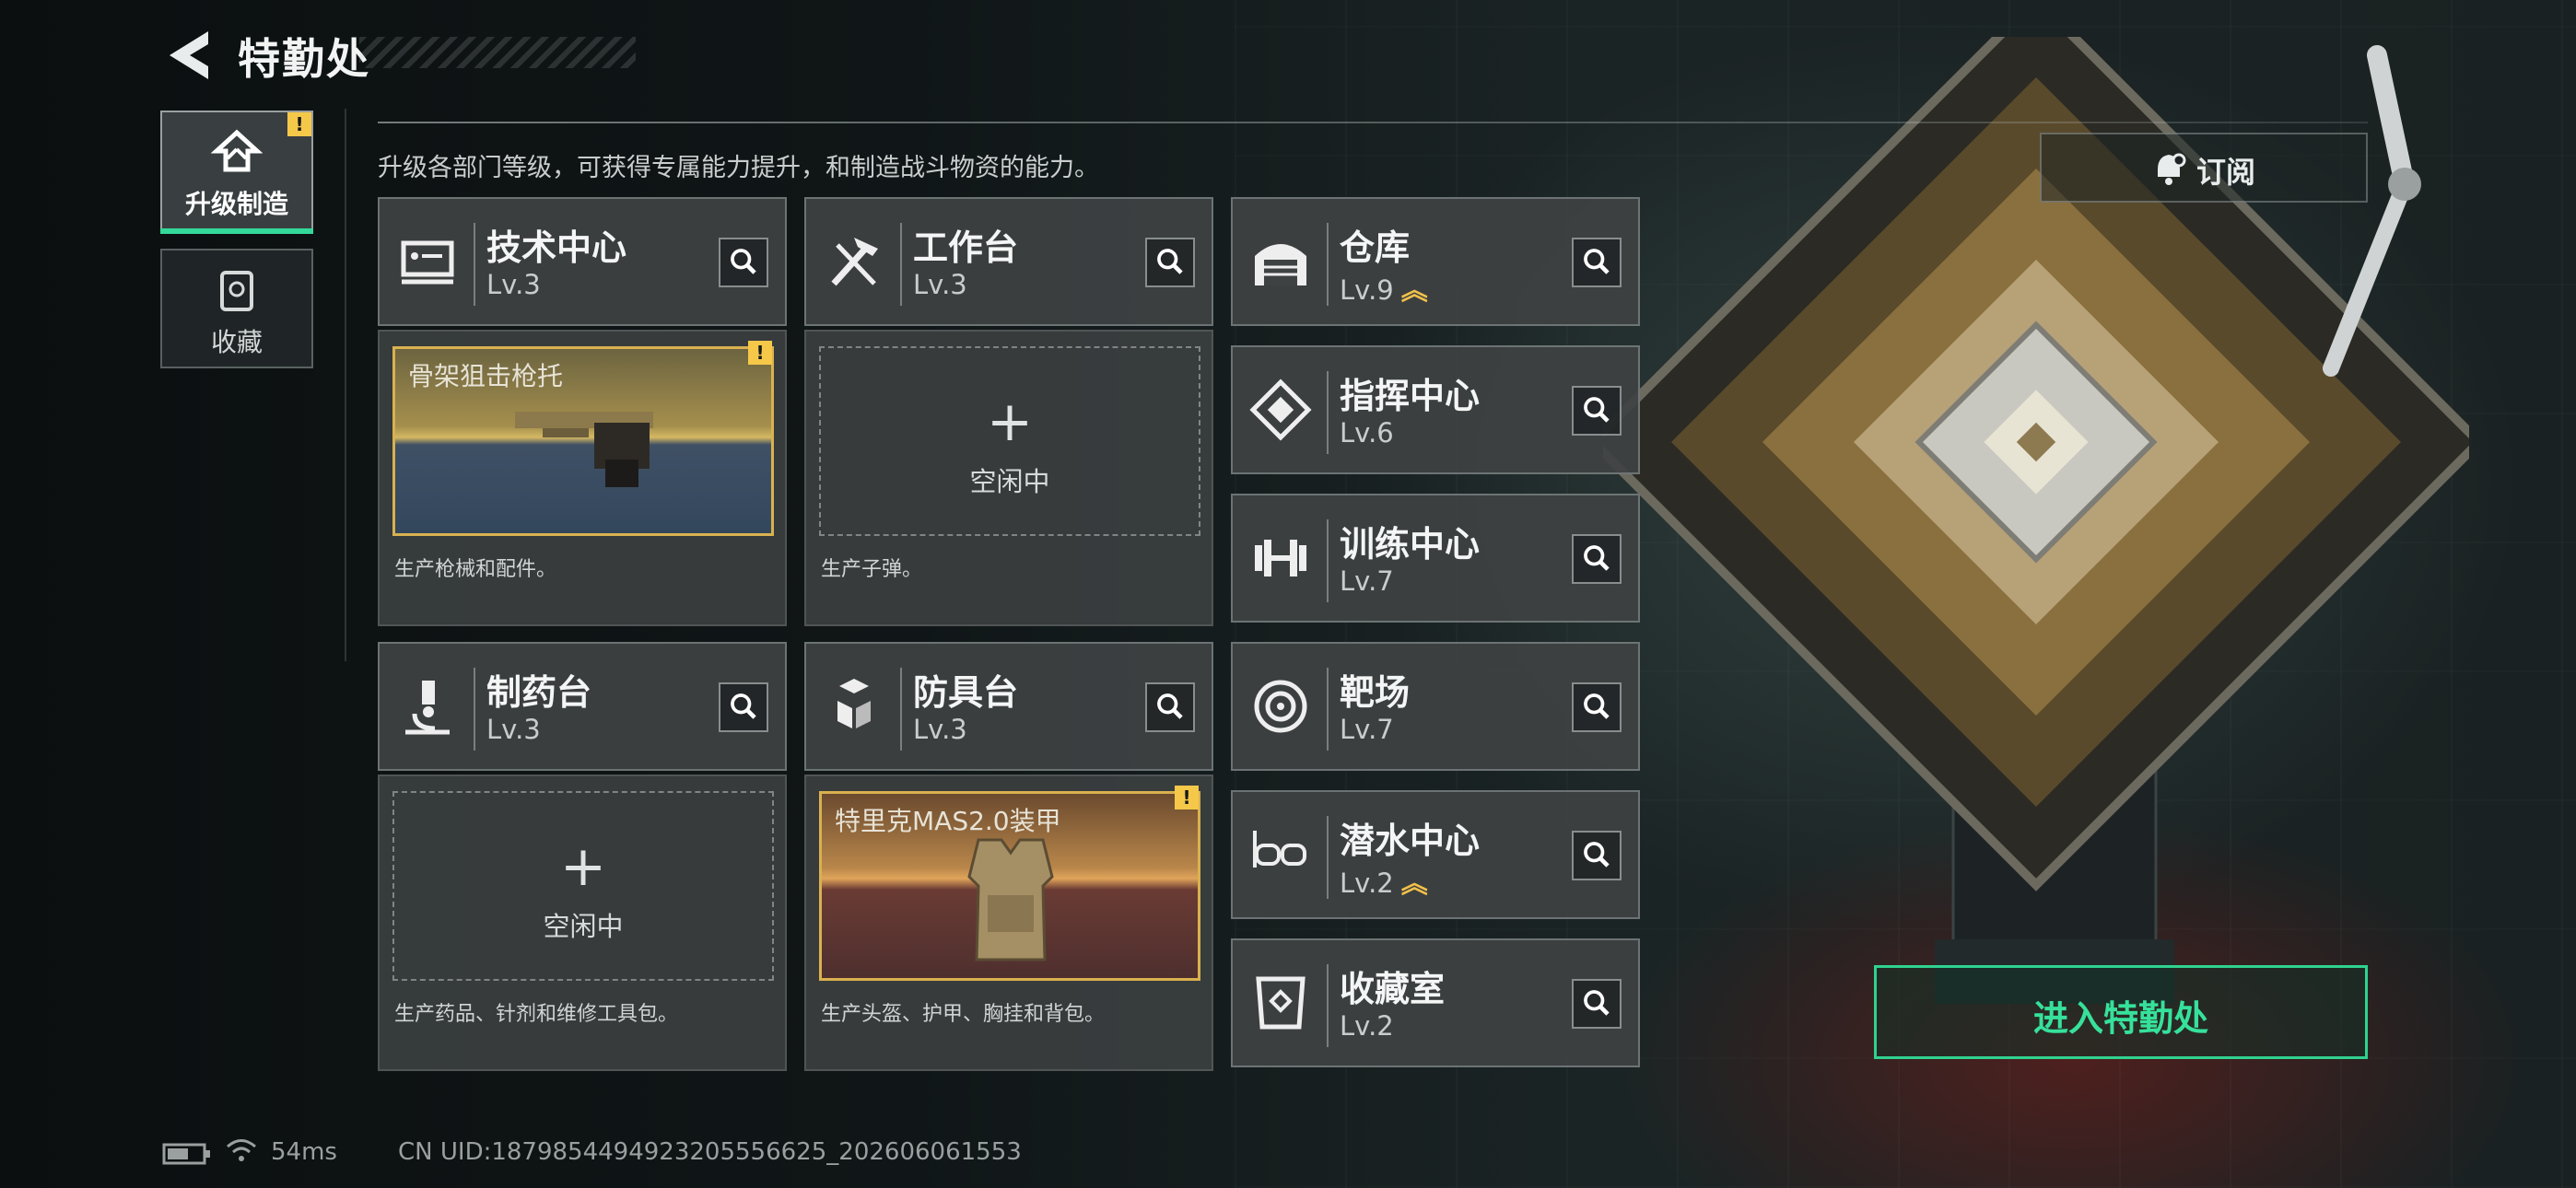  I want to click on dept-card-tech-center: 技术中心 Lv.3, so click(582, 261).